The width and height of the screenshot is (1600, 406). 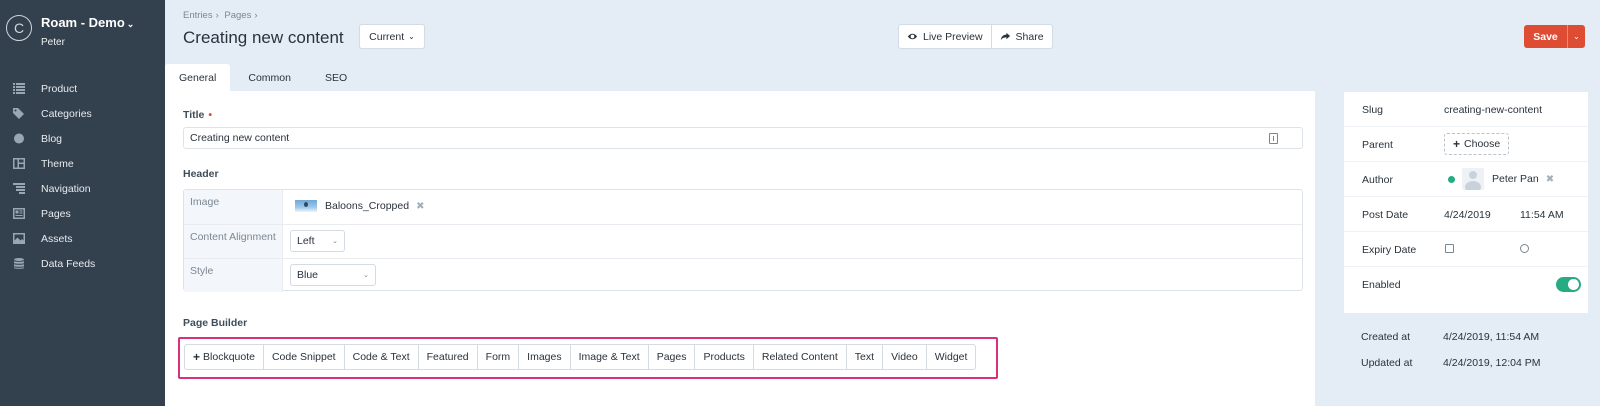 I want to click on tab-bar: General Common SEO, so click(x=740, y=77).